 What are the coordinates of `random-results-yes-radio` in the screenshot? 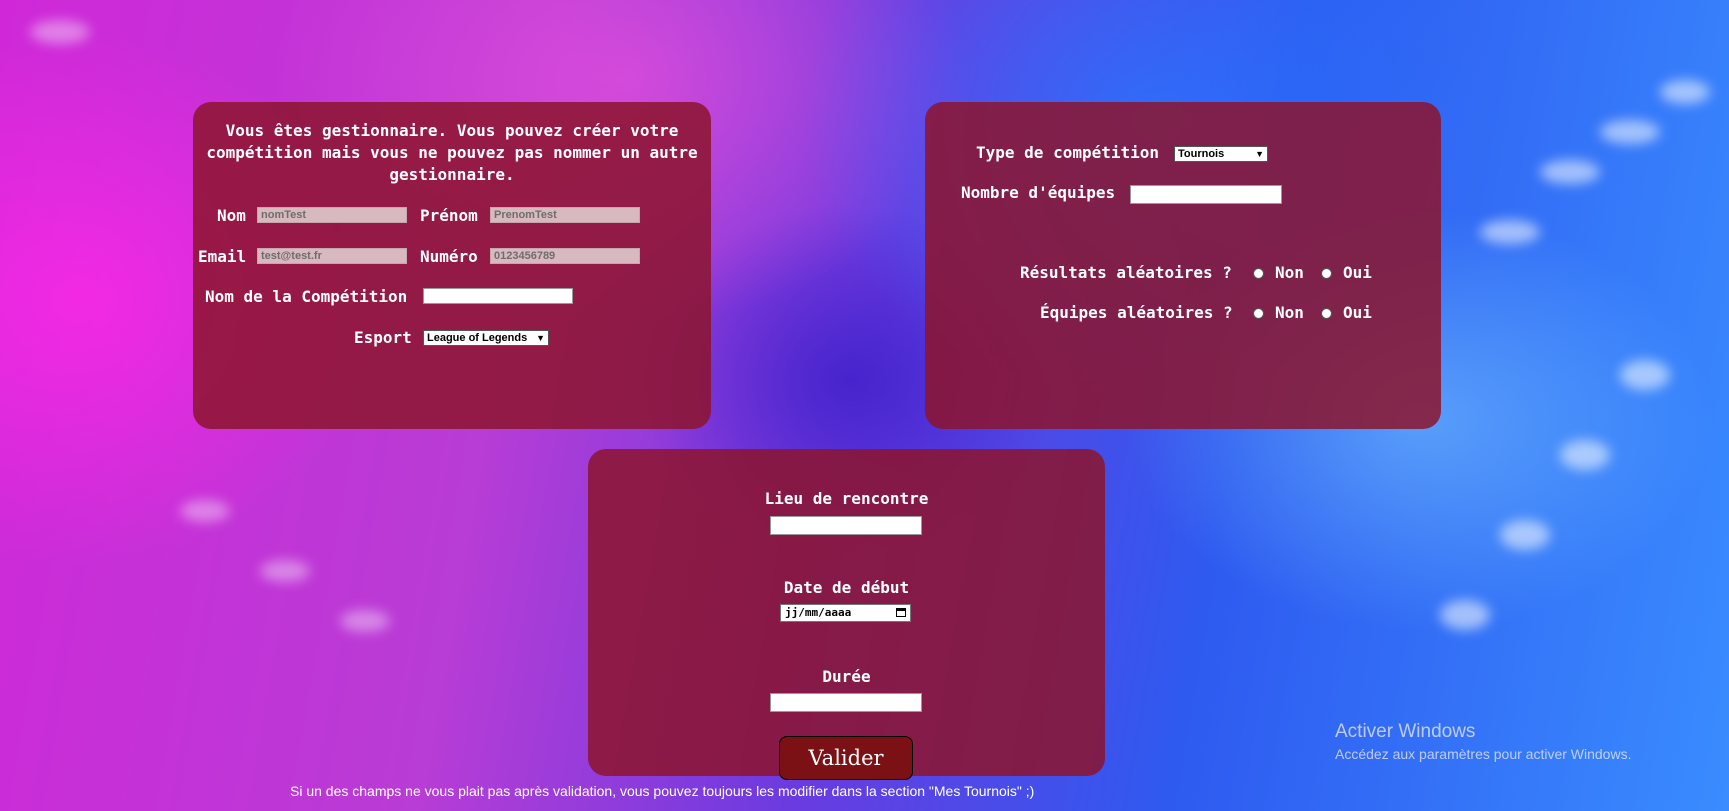 It's located at (1326, 273).